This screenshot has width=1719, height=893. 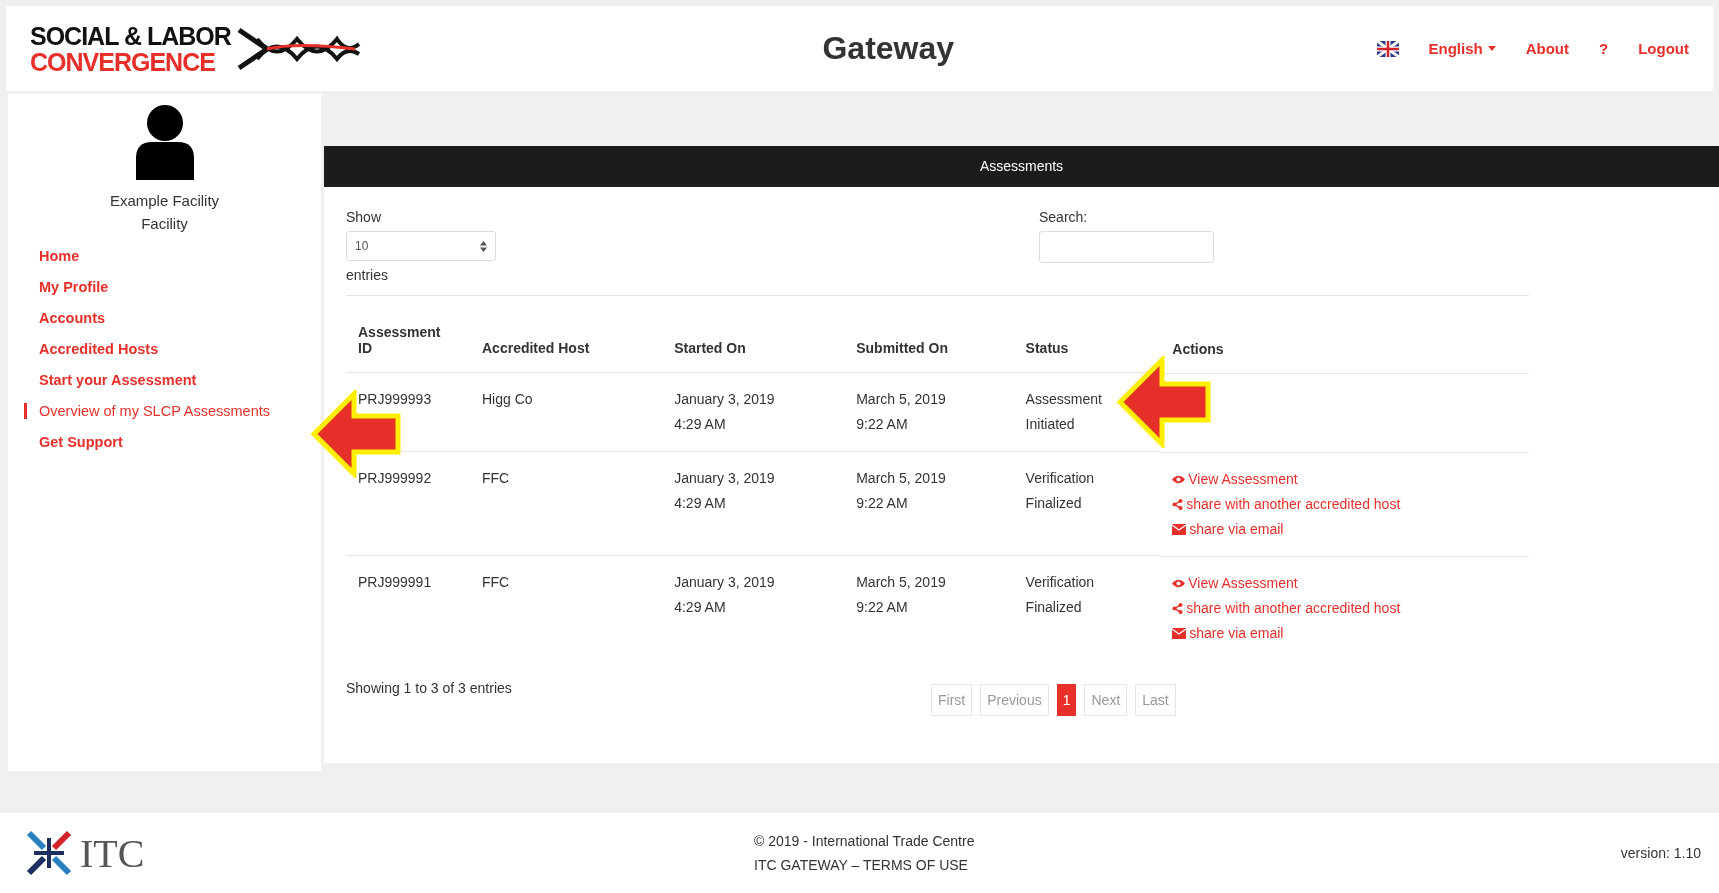 I want to click on nav-link: About, so click(x=1547, y=48).